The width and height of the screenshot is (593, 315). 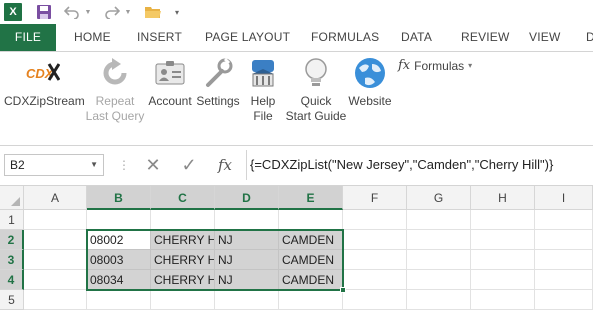 What do you see at coordinates (12, 280) in the screenshot?
I see `row-header-4: 4` at bounding box center [12, 280].